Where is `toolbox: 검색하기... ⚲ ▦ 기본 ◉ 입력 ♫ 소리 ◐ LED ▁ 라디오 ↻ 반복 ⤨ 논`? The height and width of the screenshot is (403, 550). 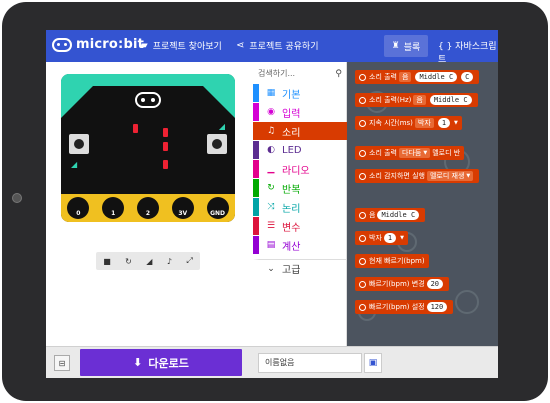 toolbox: 검색하기... ⚲ ▦ 기본 ◉ 입력 ♫ 소리 ◐ LED ▁ 라디오 ↻ 반복 ⤨ 논 is located at coordinates (298, 204).